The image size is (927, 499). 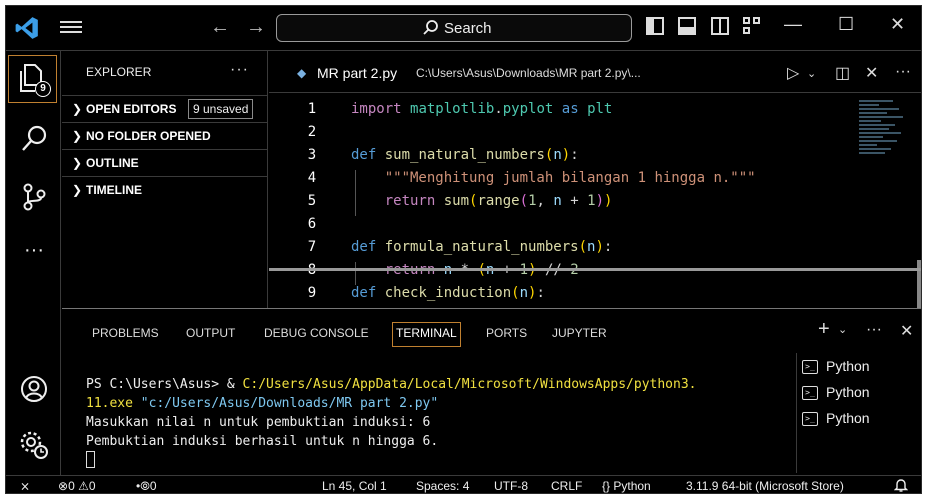 What do you see at coordinates (897, 24) in the screenshot?
I see `close-window-button: ✕` at bounding box center [897, 24].